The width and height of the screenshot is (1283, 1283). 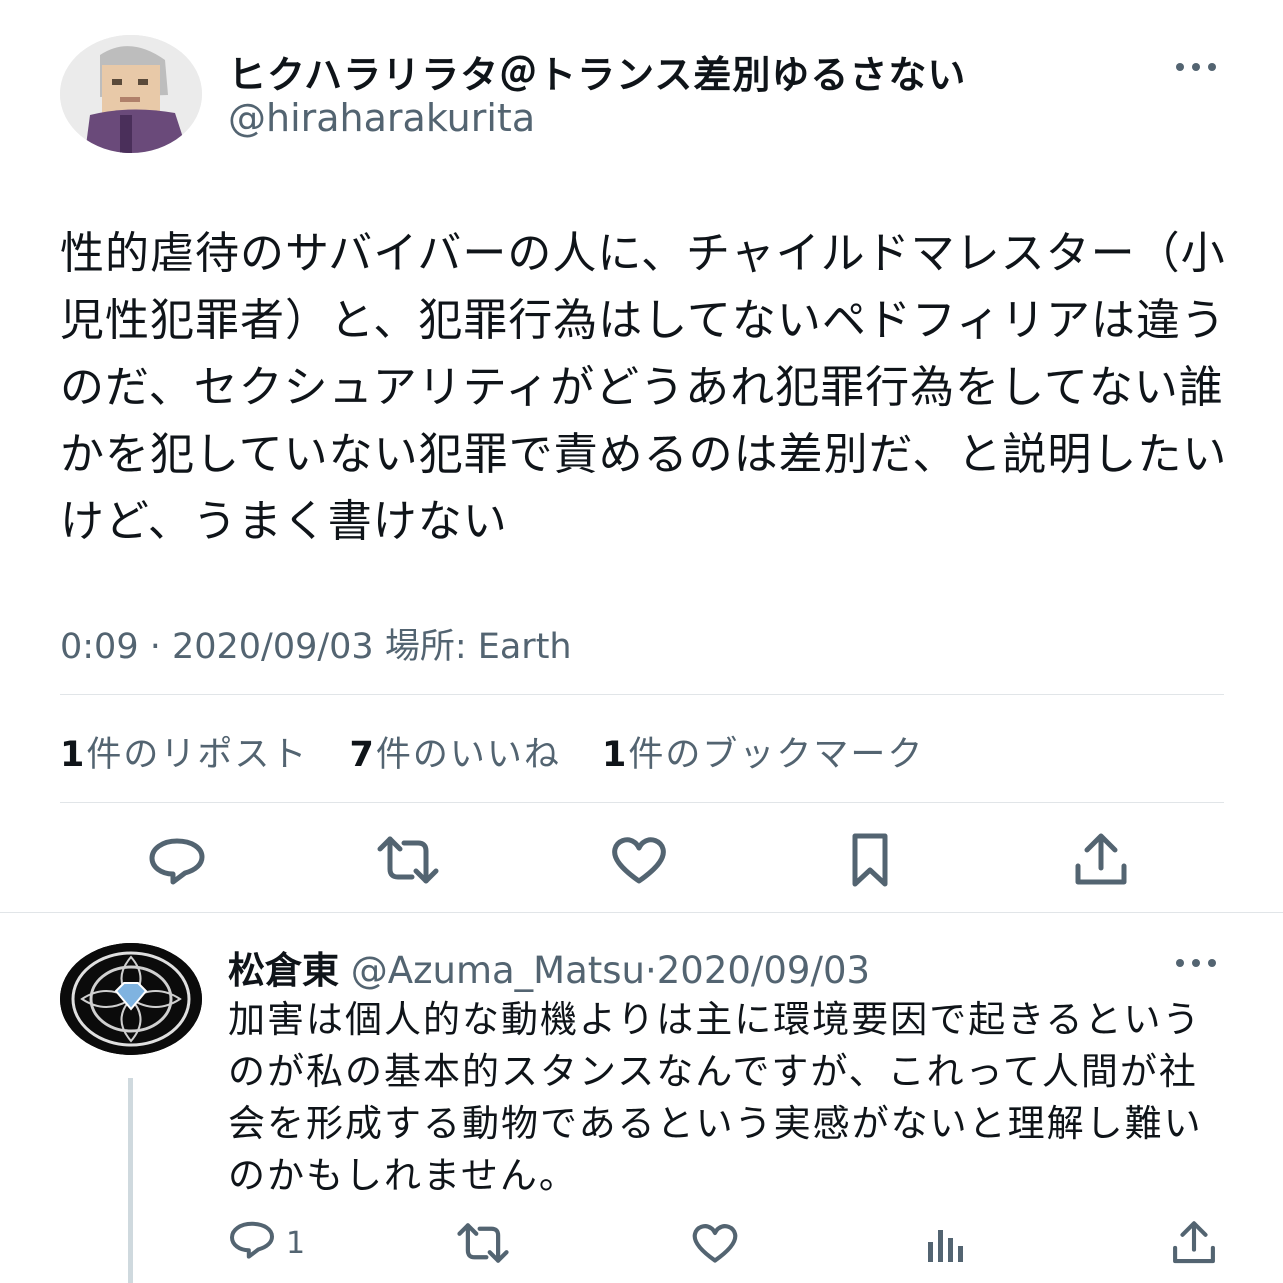 What do you see at coordinates (283, 970) in the screenshot?
I see `reply-display-name: 松倉東` at bounding box center [283, 970].